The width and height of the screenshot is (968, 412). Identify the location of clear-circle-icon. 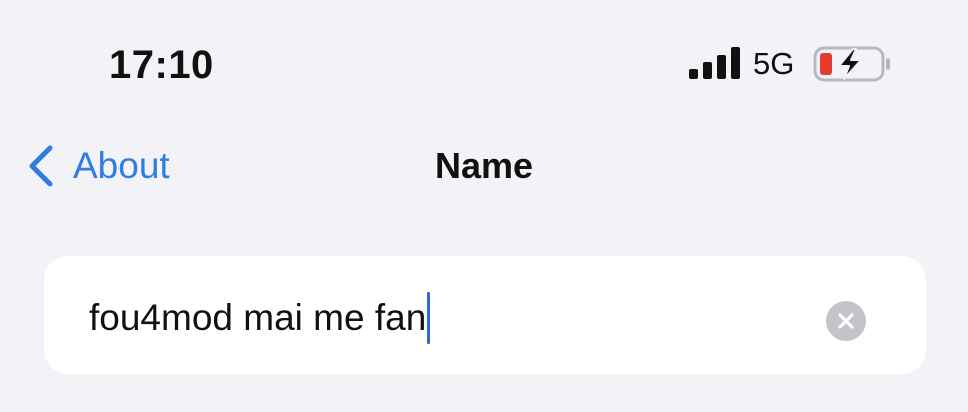
(846, 321).